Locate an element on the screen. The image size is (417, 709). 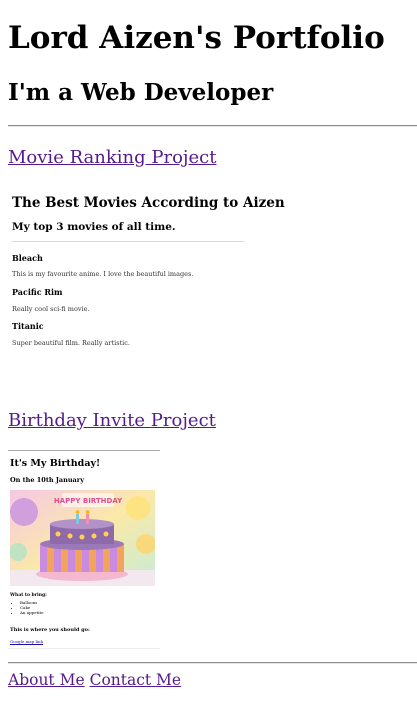
divider-top is located at coordinates (212, 126).